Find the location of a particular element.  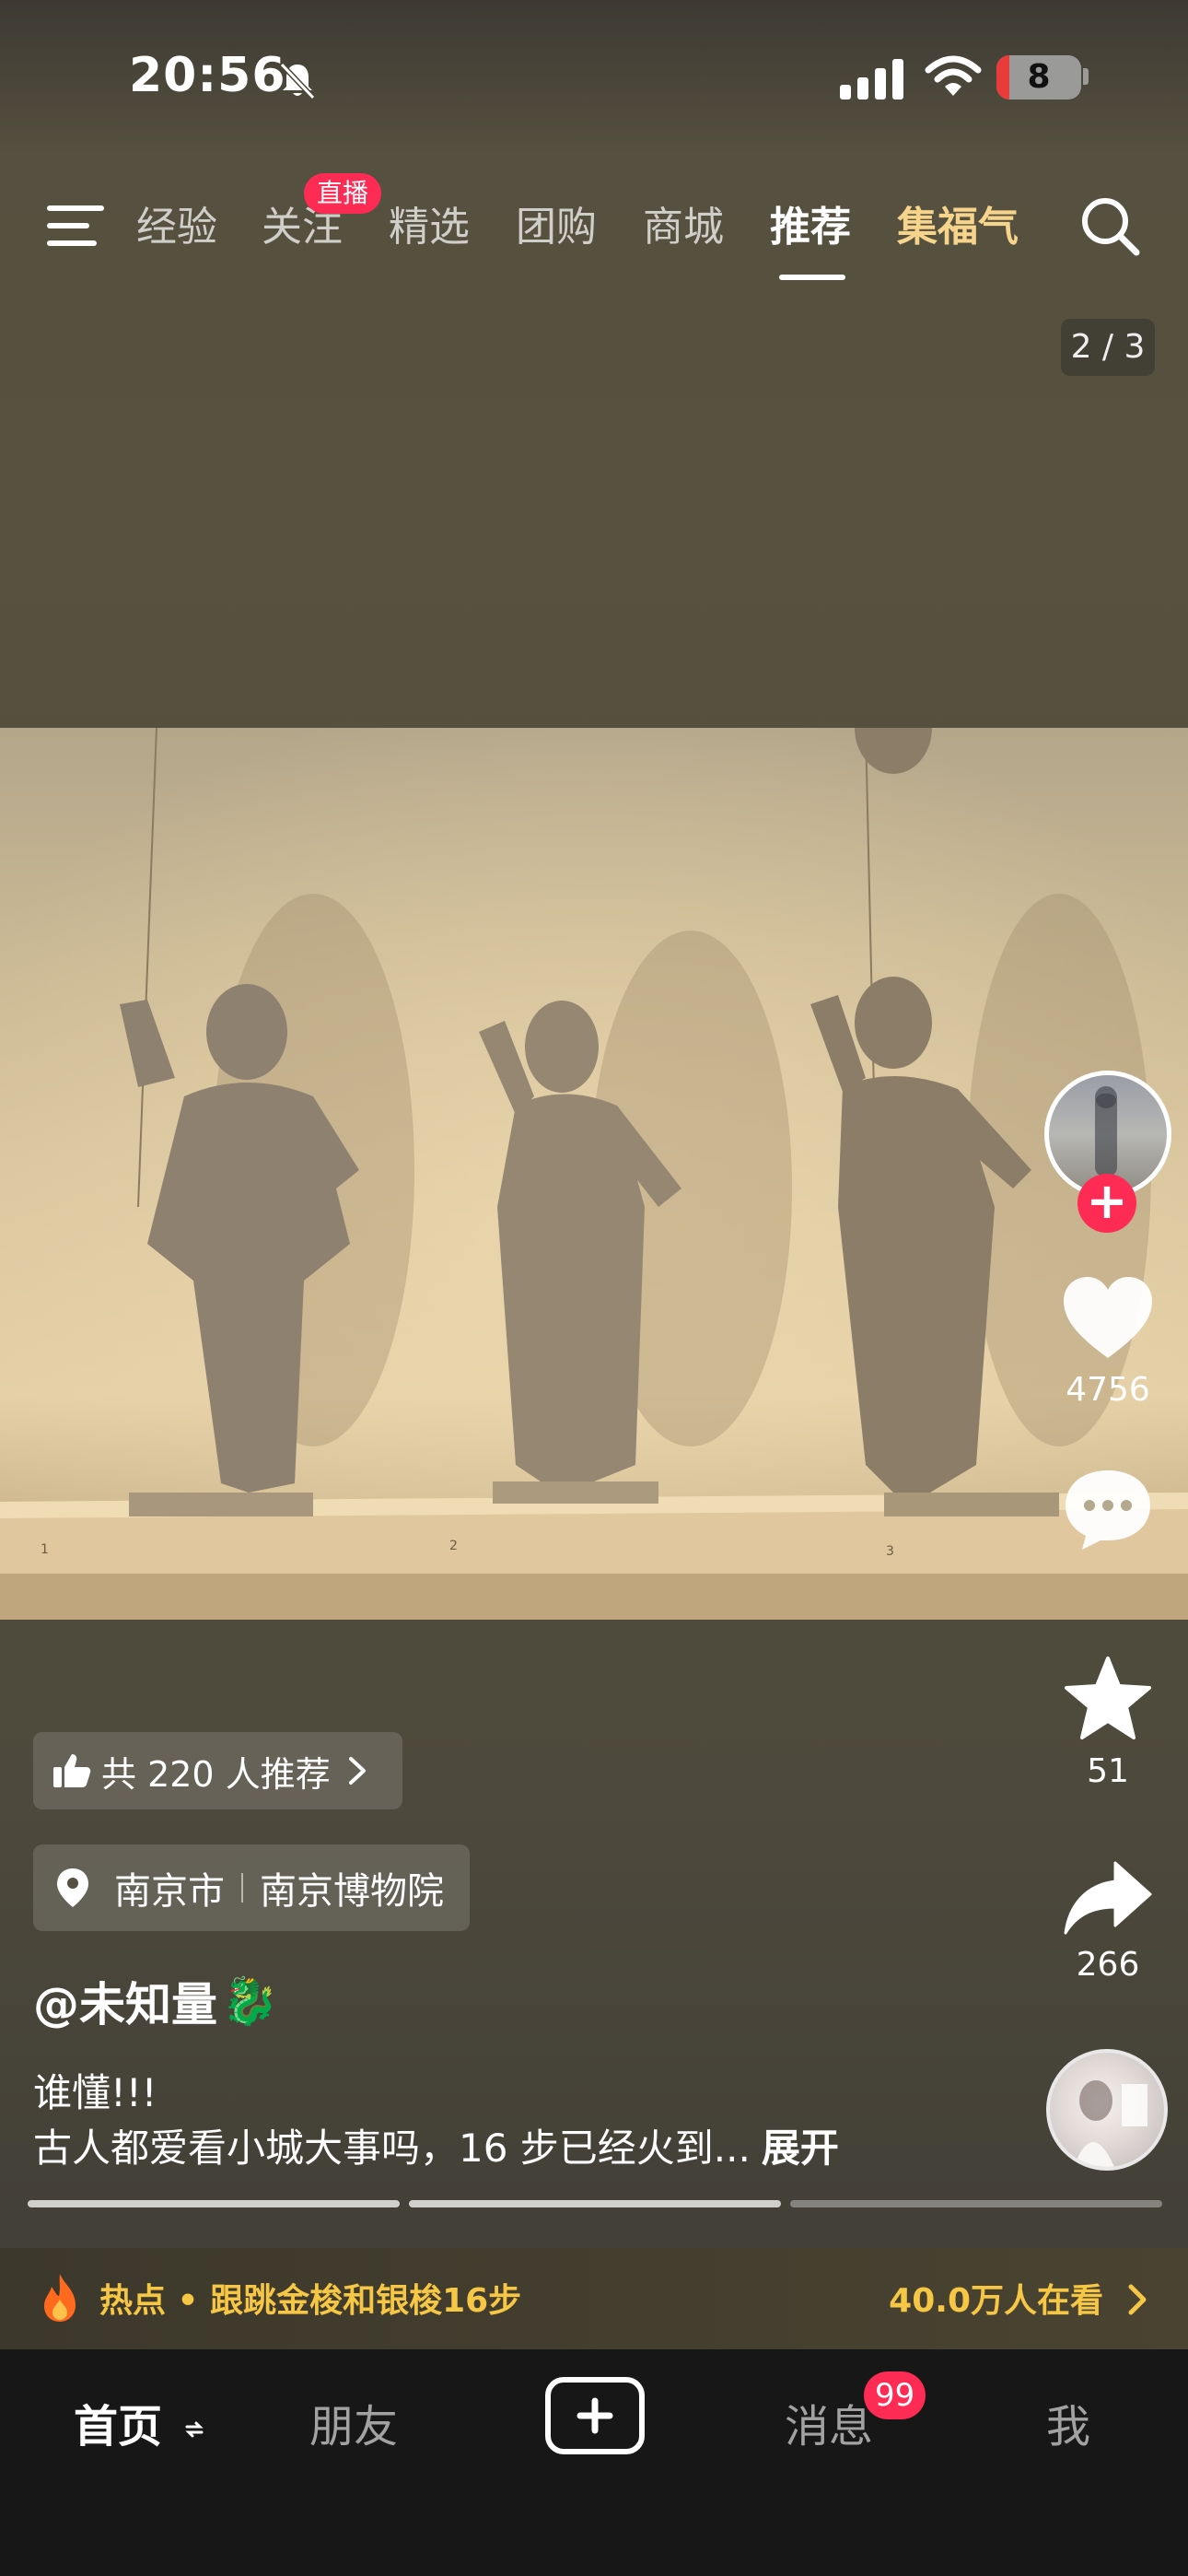

like-button: 4756 is located at coordinates (1108, 1341).